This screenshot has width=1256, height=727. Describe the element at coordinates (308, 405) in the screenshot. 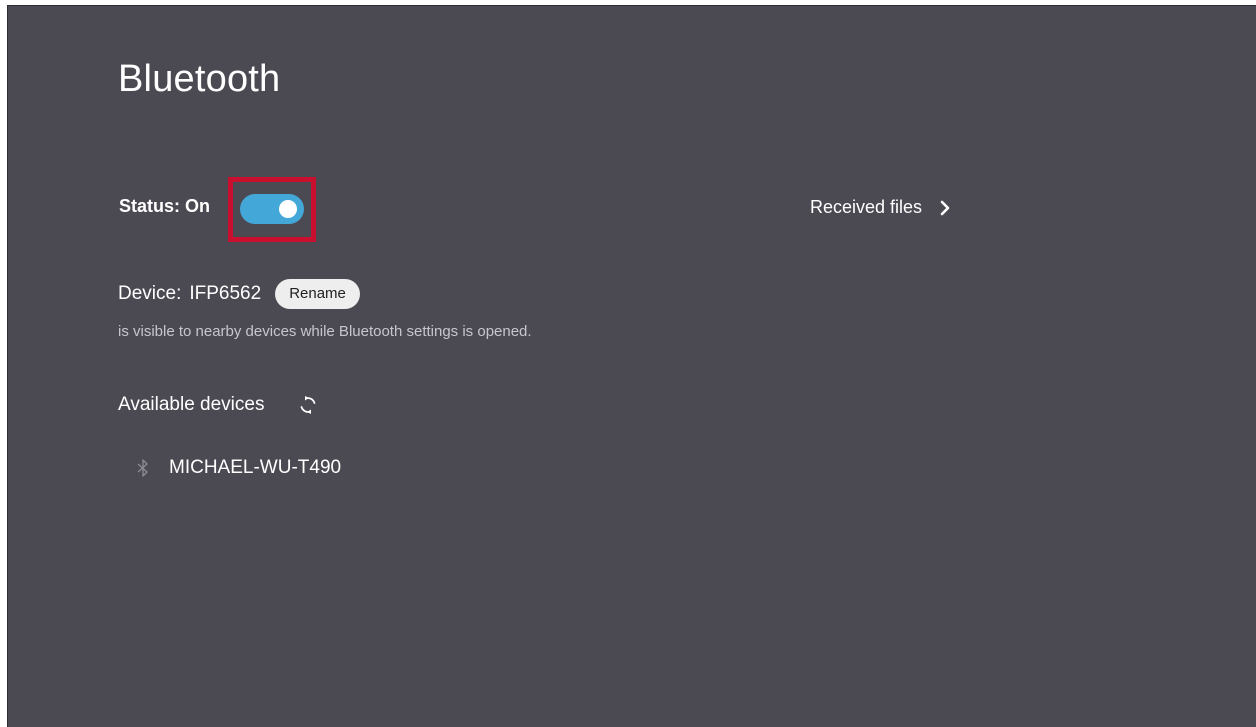

I see `refresh-icon` at that location.